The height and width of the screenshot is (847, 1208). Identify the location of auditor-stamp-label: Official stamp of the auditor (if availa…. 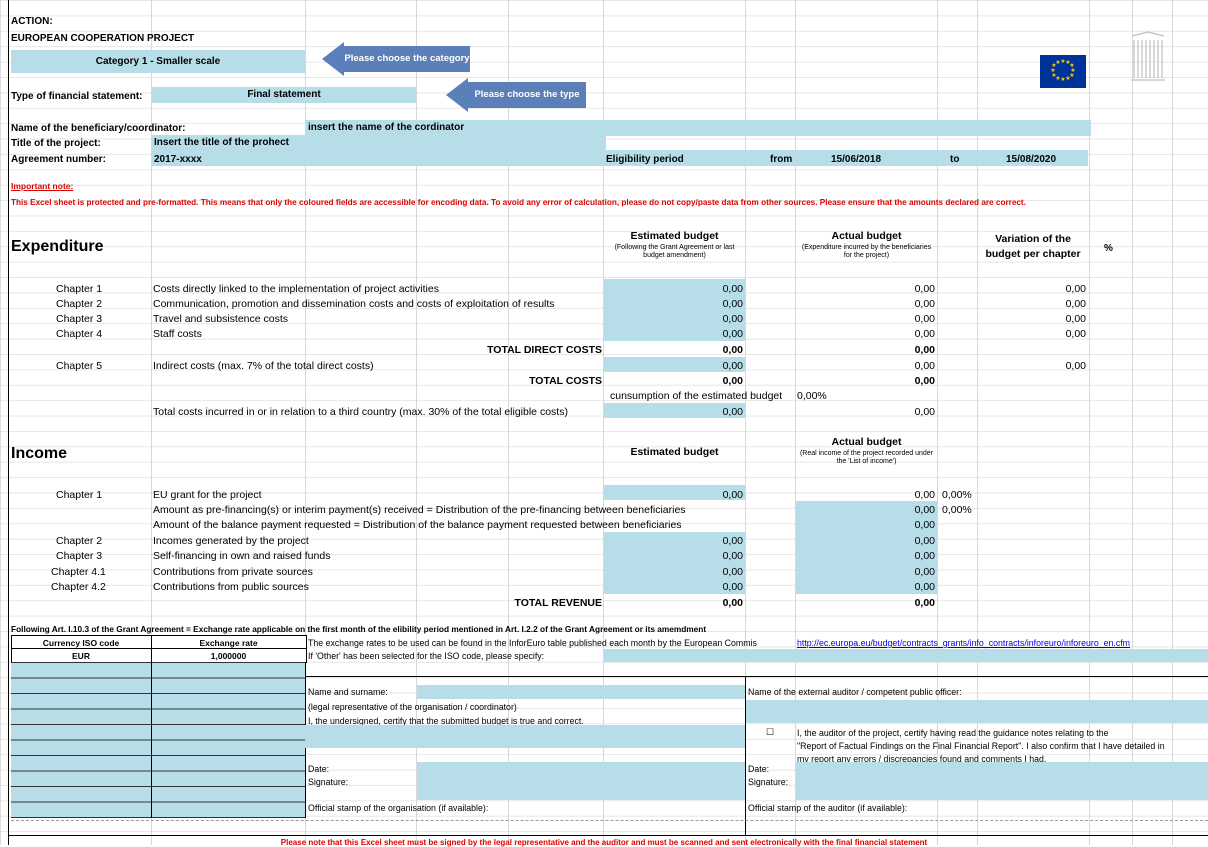
(828, 808).